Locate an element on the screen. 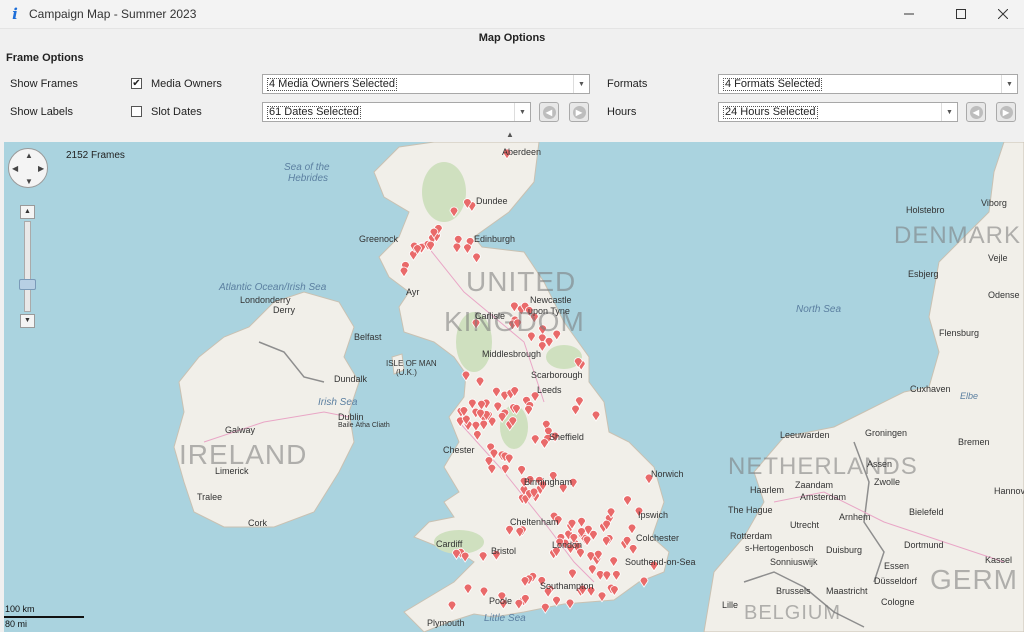  zoom-in-button: ▲ is located at coordinates (27, 212).